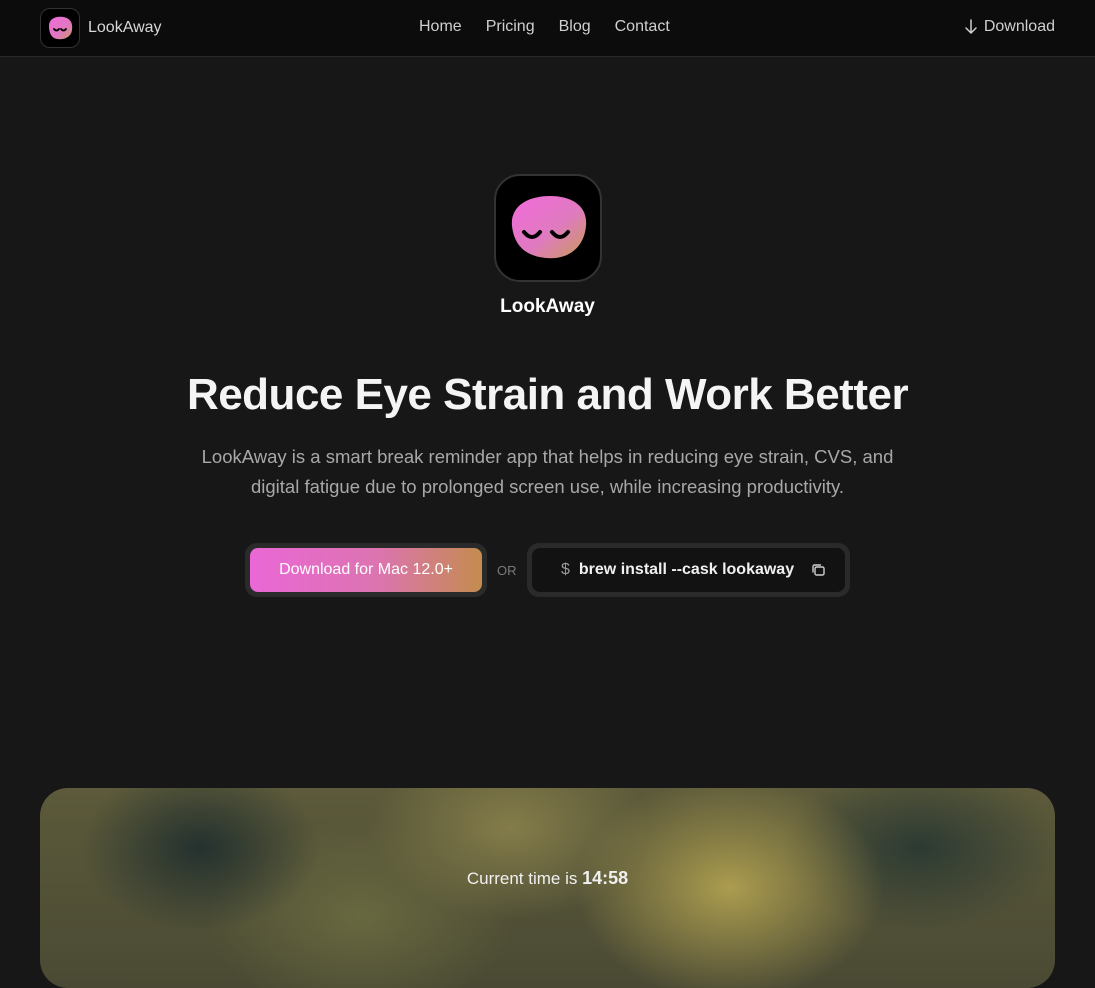 The image size is (1095, 988). I want to click on brew-command-box: $ brew install --cask lookaway, so click(688, 570).